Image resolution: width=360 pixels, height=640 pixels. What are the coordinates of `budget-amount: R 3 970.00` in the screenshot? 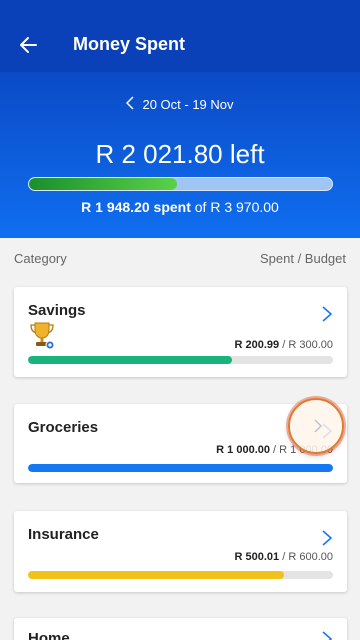 It's located at (244, 207).